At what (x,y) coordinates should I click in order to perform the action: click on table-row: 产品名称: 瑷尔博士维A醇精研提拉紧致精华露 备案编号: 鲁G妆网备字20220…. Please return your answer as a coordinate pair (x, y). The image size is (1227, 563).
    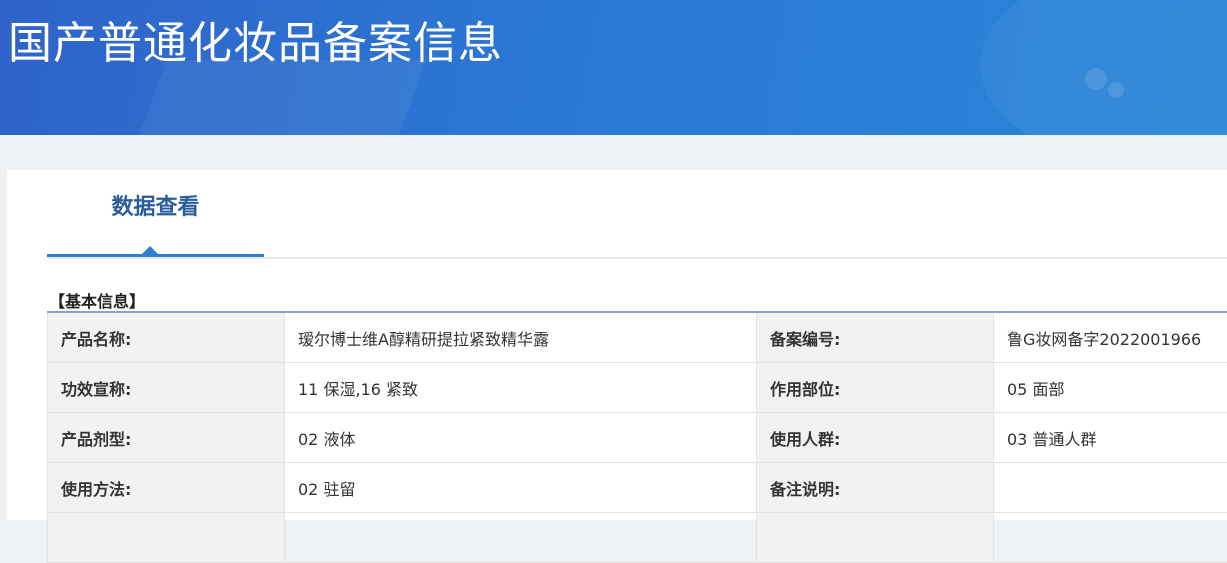
    Looking at the image, I should click on (637, 337).